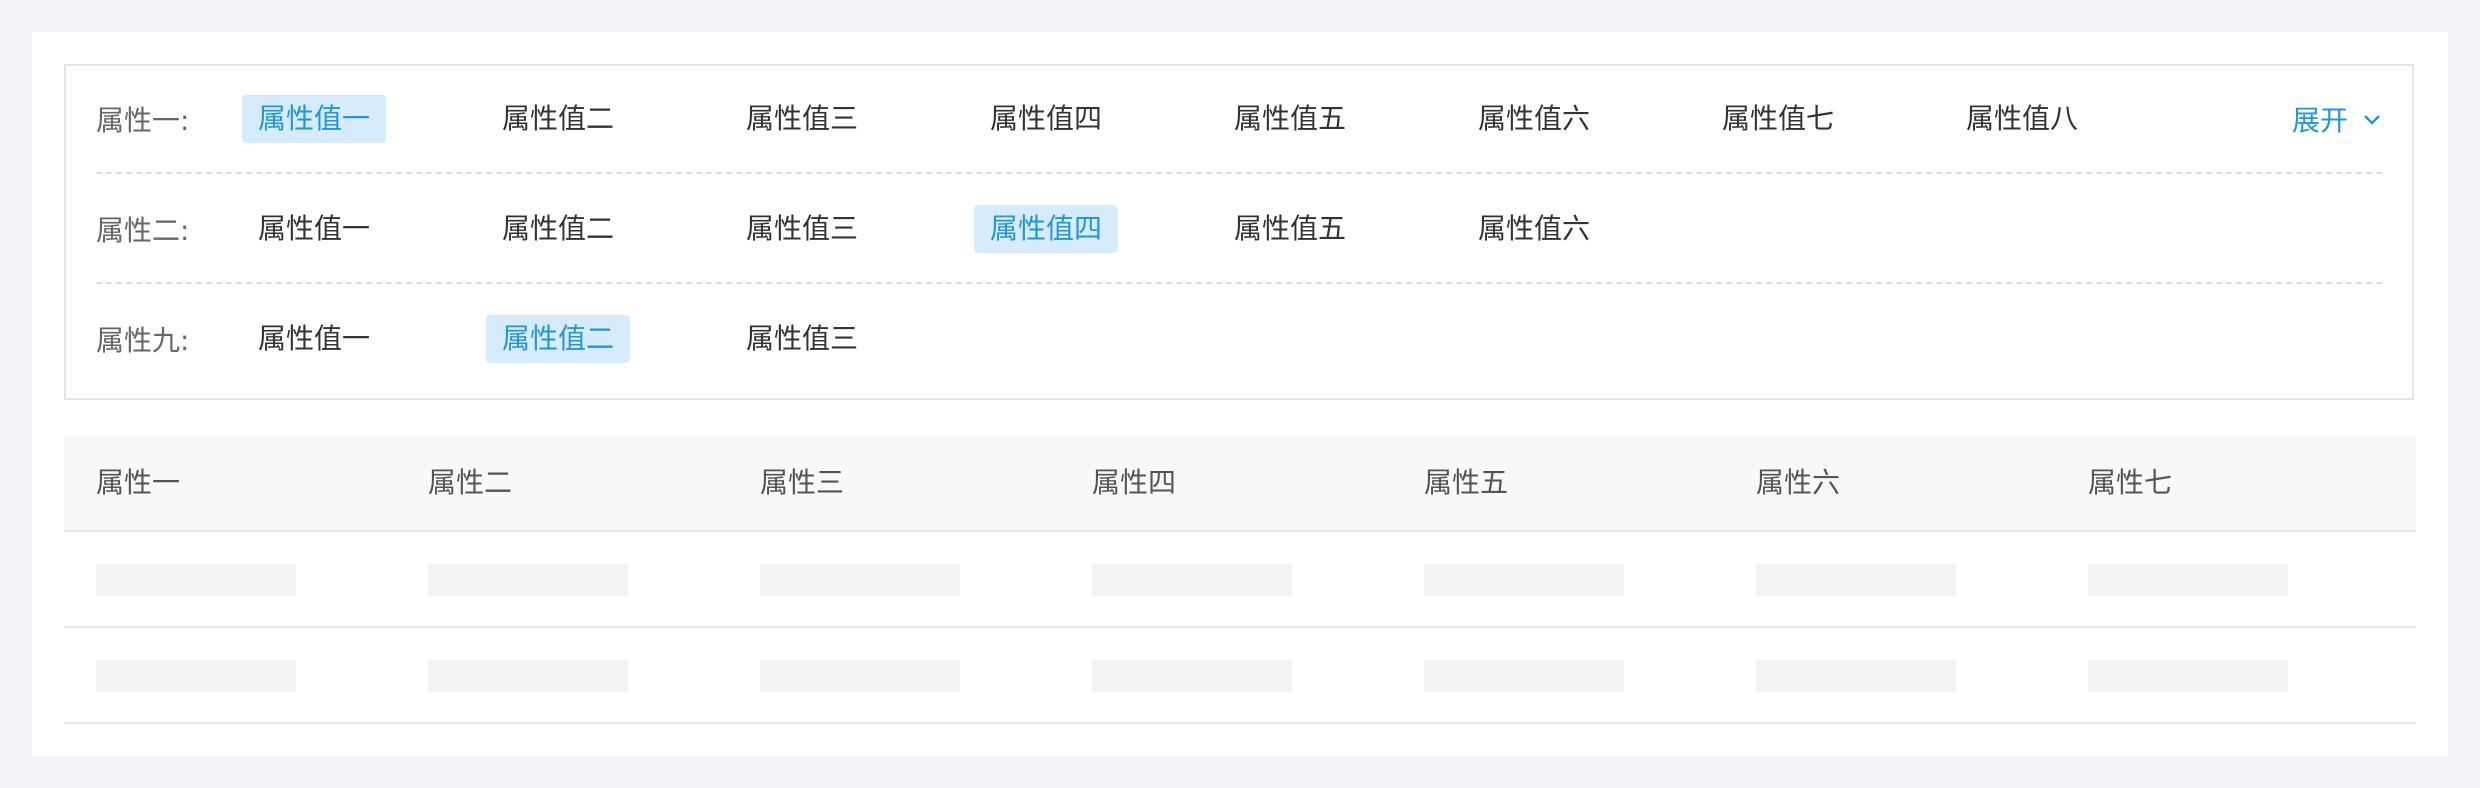 The width and height of the screenshot is (2480, 788). What do you see at coordinates (138, 483) in the screenshot?
I see `column-header: 属性一` at bounding box center [138, 483].